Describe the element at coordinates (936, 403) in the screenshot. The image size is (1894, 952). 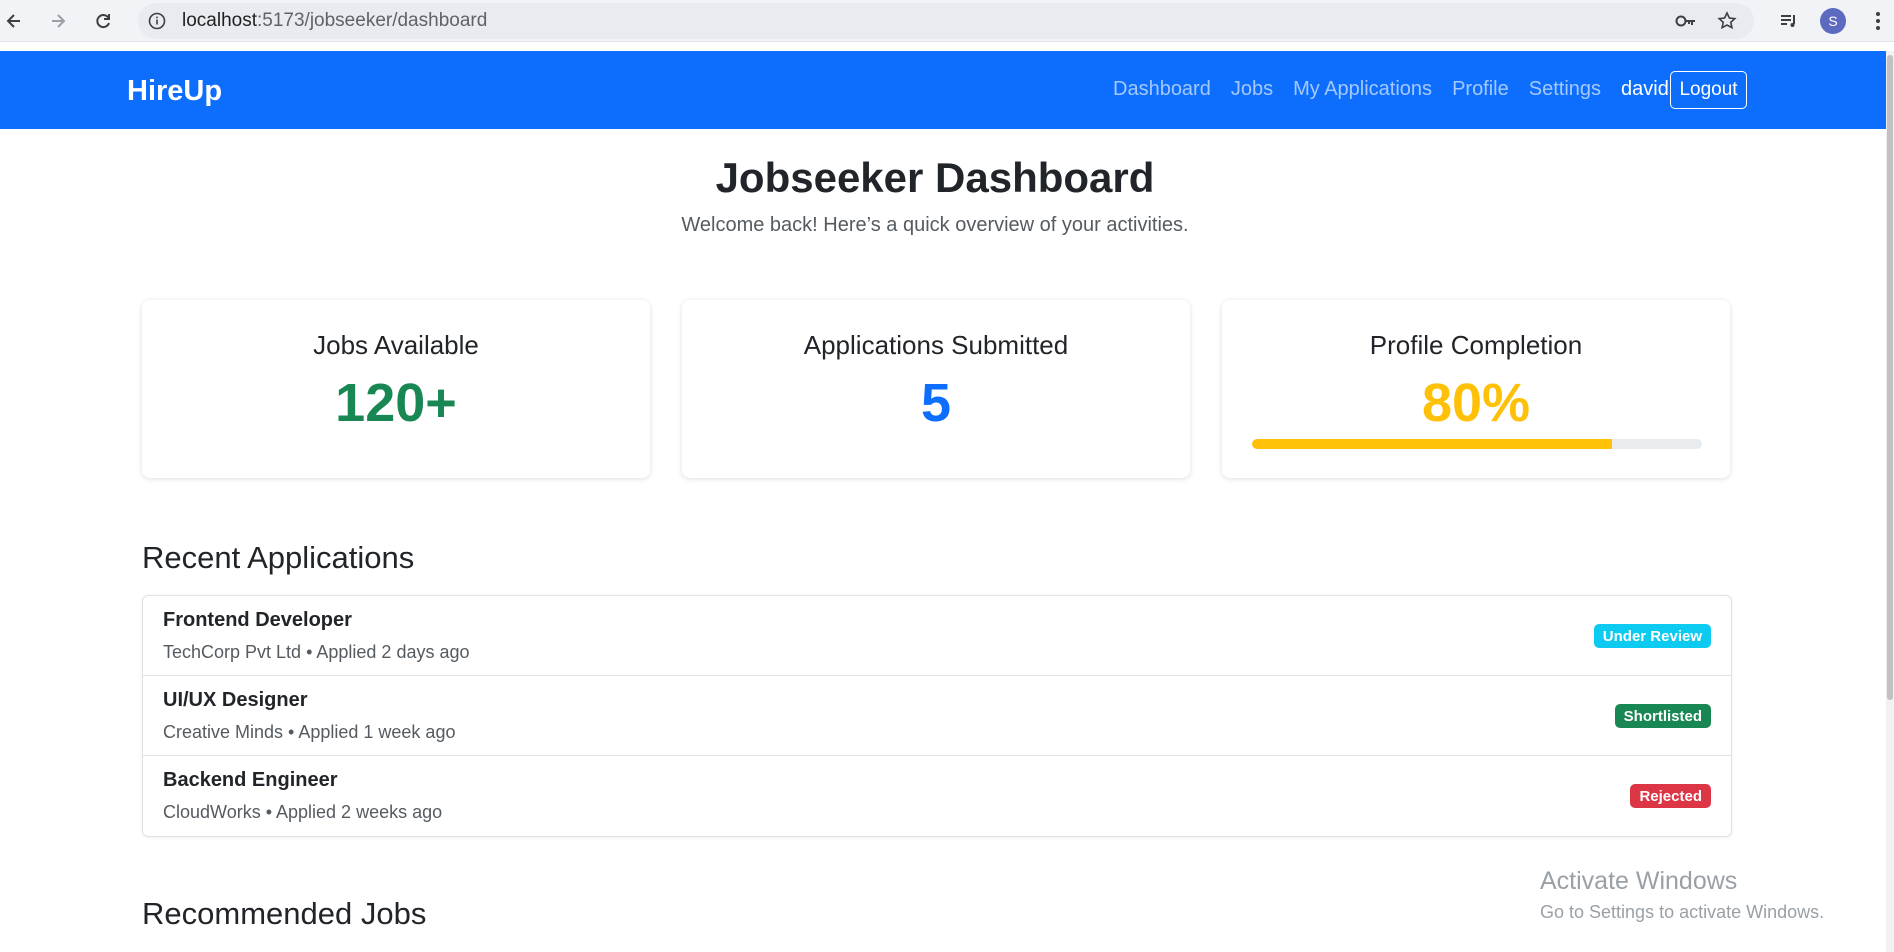
I see `stat-value: 5` at that location.